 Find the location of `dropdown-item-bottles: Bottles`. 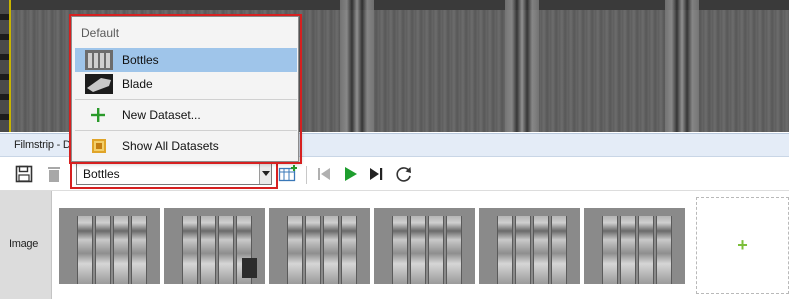

dropdown-item-bottles: Bottles is located at coordinates (186, 60).